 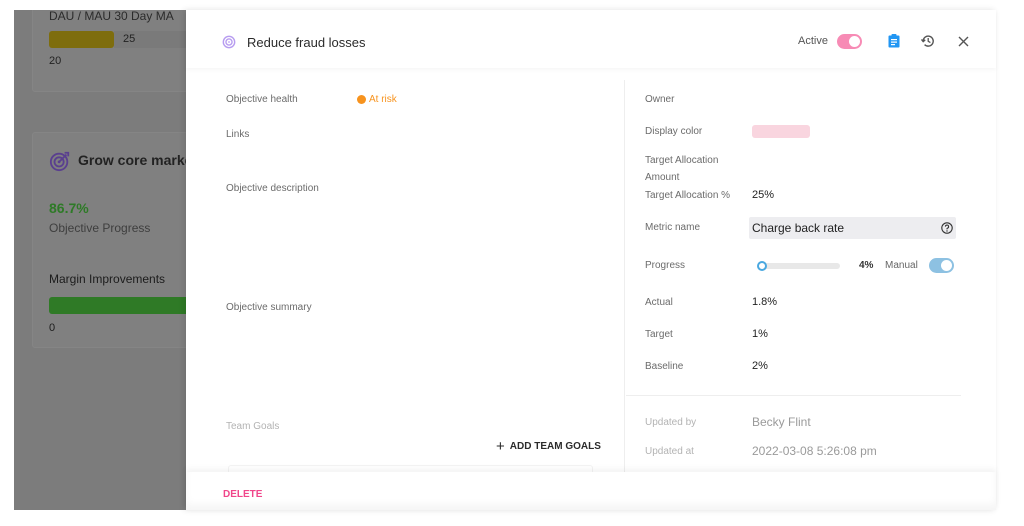 I want to click on updated-at-label: Updated at, so click(x=669, y=451).